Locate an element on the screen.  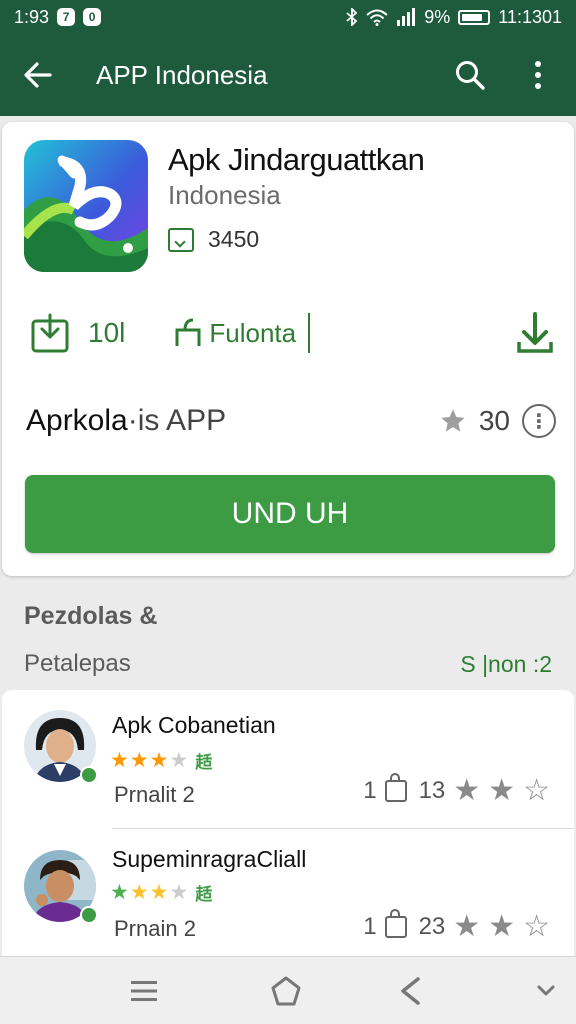
review-actions: 1 23 ★ ★ ☆ is located at coordinates (456, 925).